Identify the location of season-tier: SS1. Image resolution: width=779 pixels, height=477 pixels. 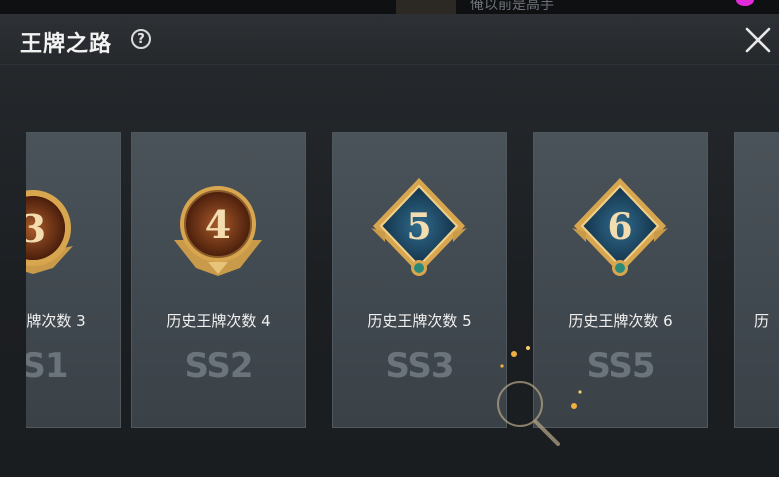
(47, 366).